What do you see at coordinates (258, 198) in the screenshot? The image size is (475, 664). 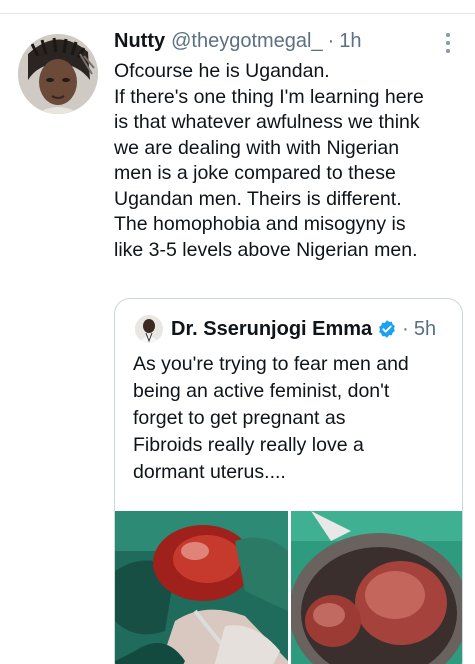 I see `tweet-text-line: Ugandan men. Theirs is different.` at bounding box center [258, 198].